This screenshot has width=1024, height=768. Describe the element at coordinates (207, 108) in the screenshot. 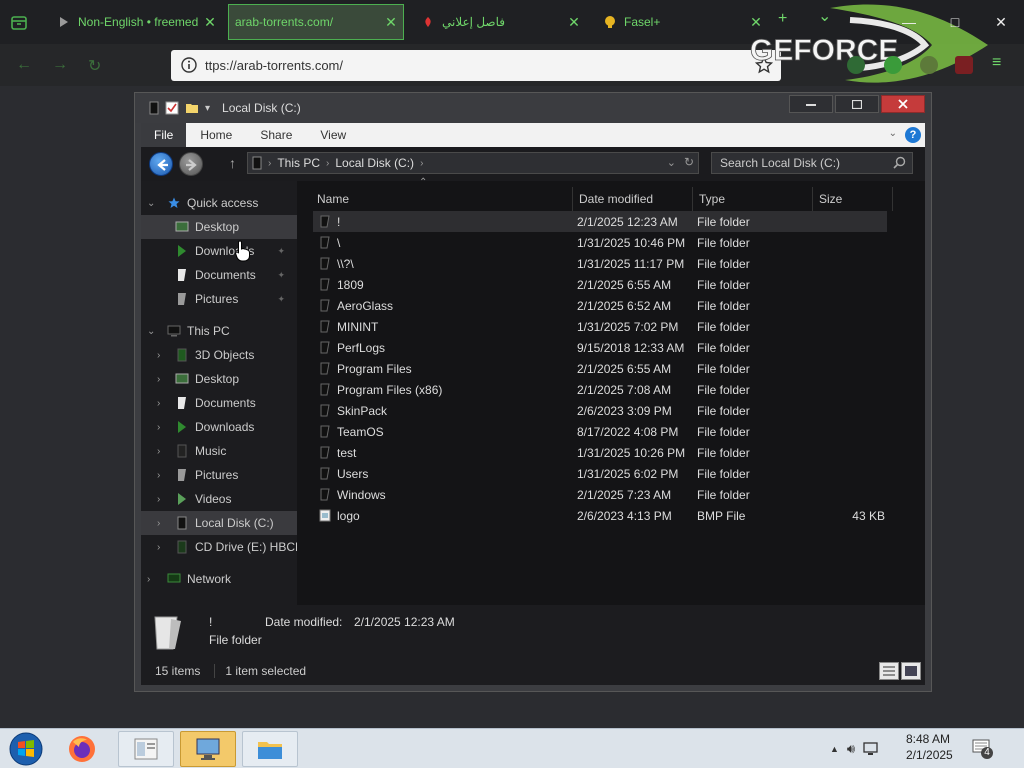

I see `customize-toolbar-chevron-icon: ▾` at that location.